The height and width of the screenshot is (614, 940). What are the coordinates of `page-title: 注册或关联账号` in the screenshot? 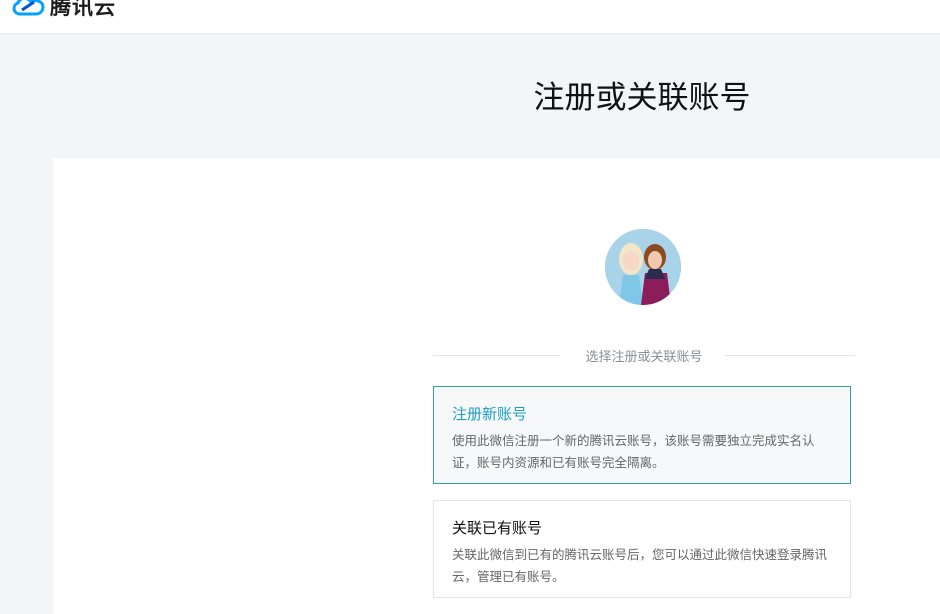 It's located at (642, 98).